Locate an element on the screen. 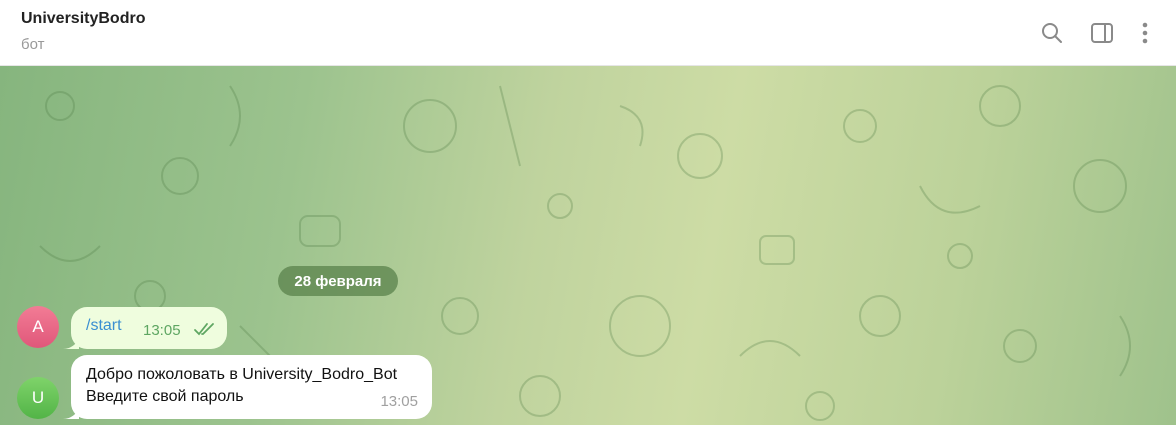 This screenshot has height=425, width=1176. avatar: A is located at coordinates (38, 327).